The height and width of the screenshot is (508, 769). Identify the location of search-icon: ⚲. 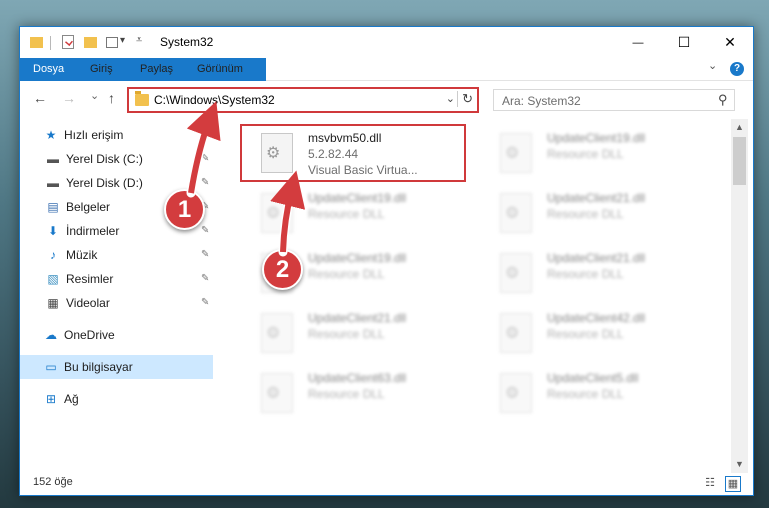
(723, 99).